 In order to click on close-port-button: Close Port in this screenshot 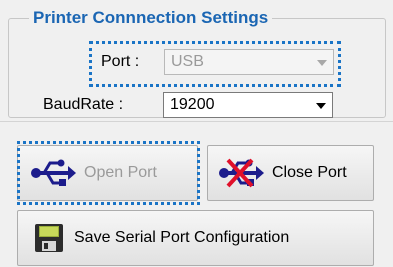, I will do `click(290, 173)`.